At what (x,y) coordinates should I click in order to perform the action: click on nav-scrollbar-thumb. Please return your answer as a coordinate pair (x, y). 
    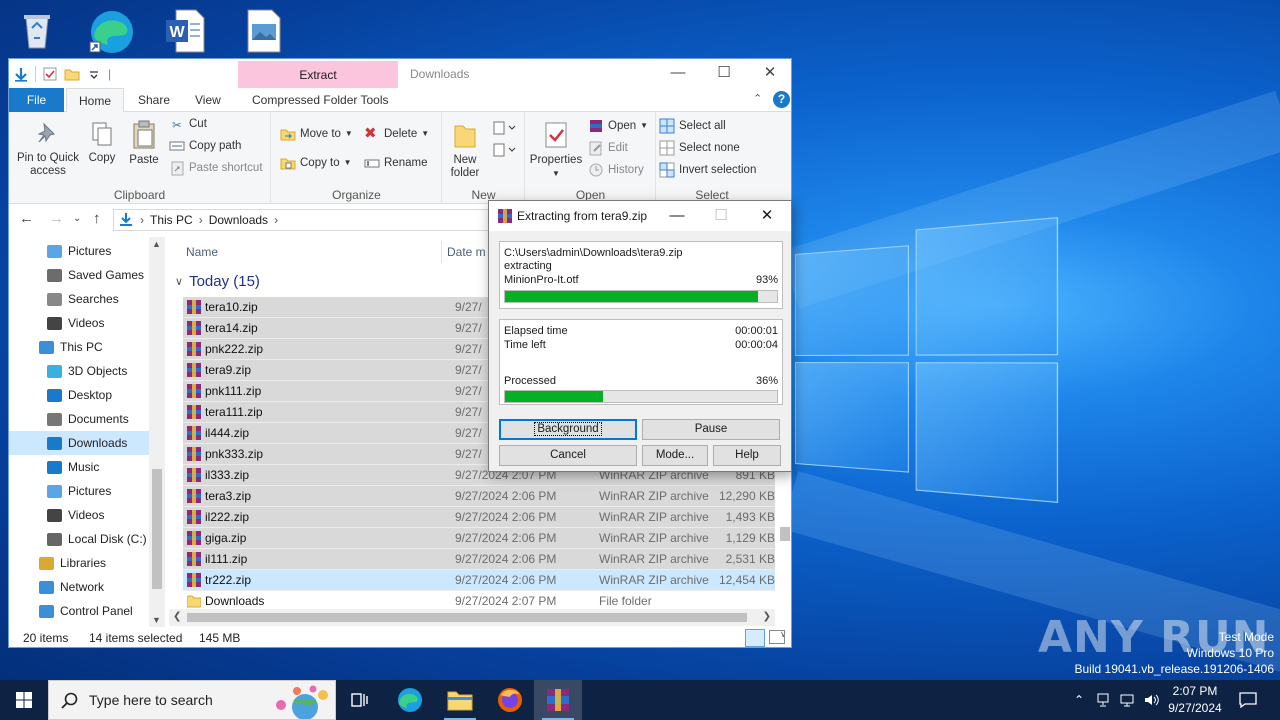
    Looking at the image, I should click on (157, 529).